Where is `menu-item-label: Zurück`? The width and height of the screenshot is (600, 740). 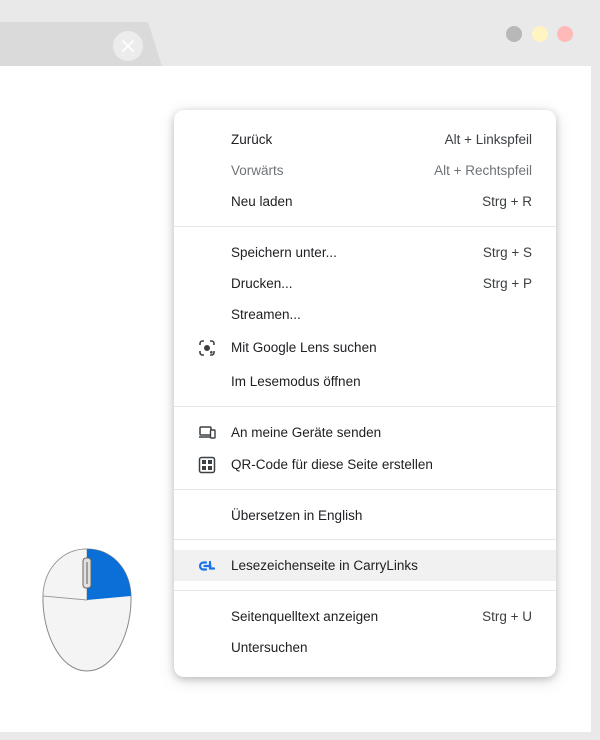 menu-item-label: Zurück is located at coordinates (252, 139).